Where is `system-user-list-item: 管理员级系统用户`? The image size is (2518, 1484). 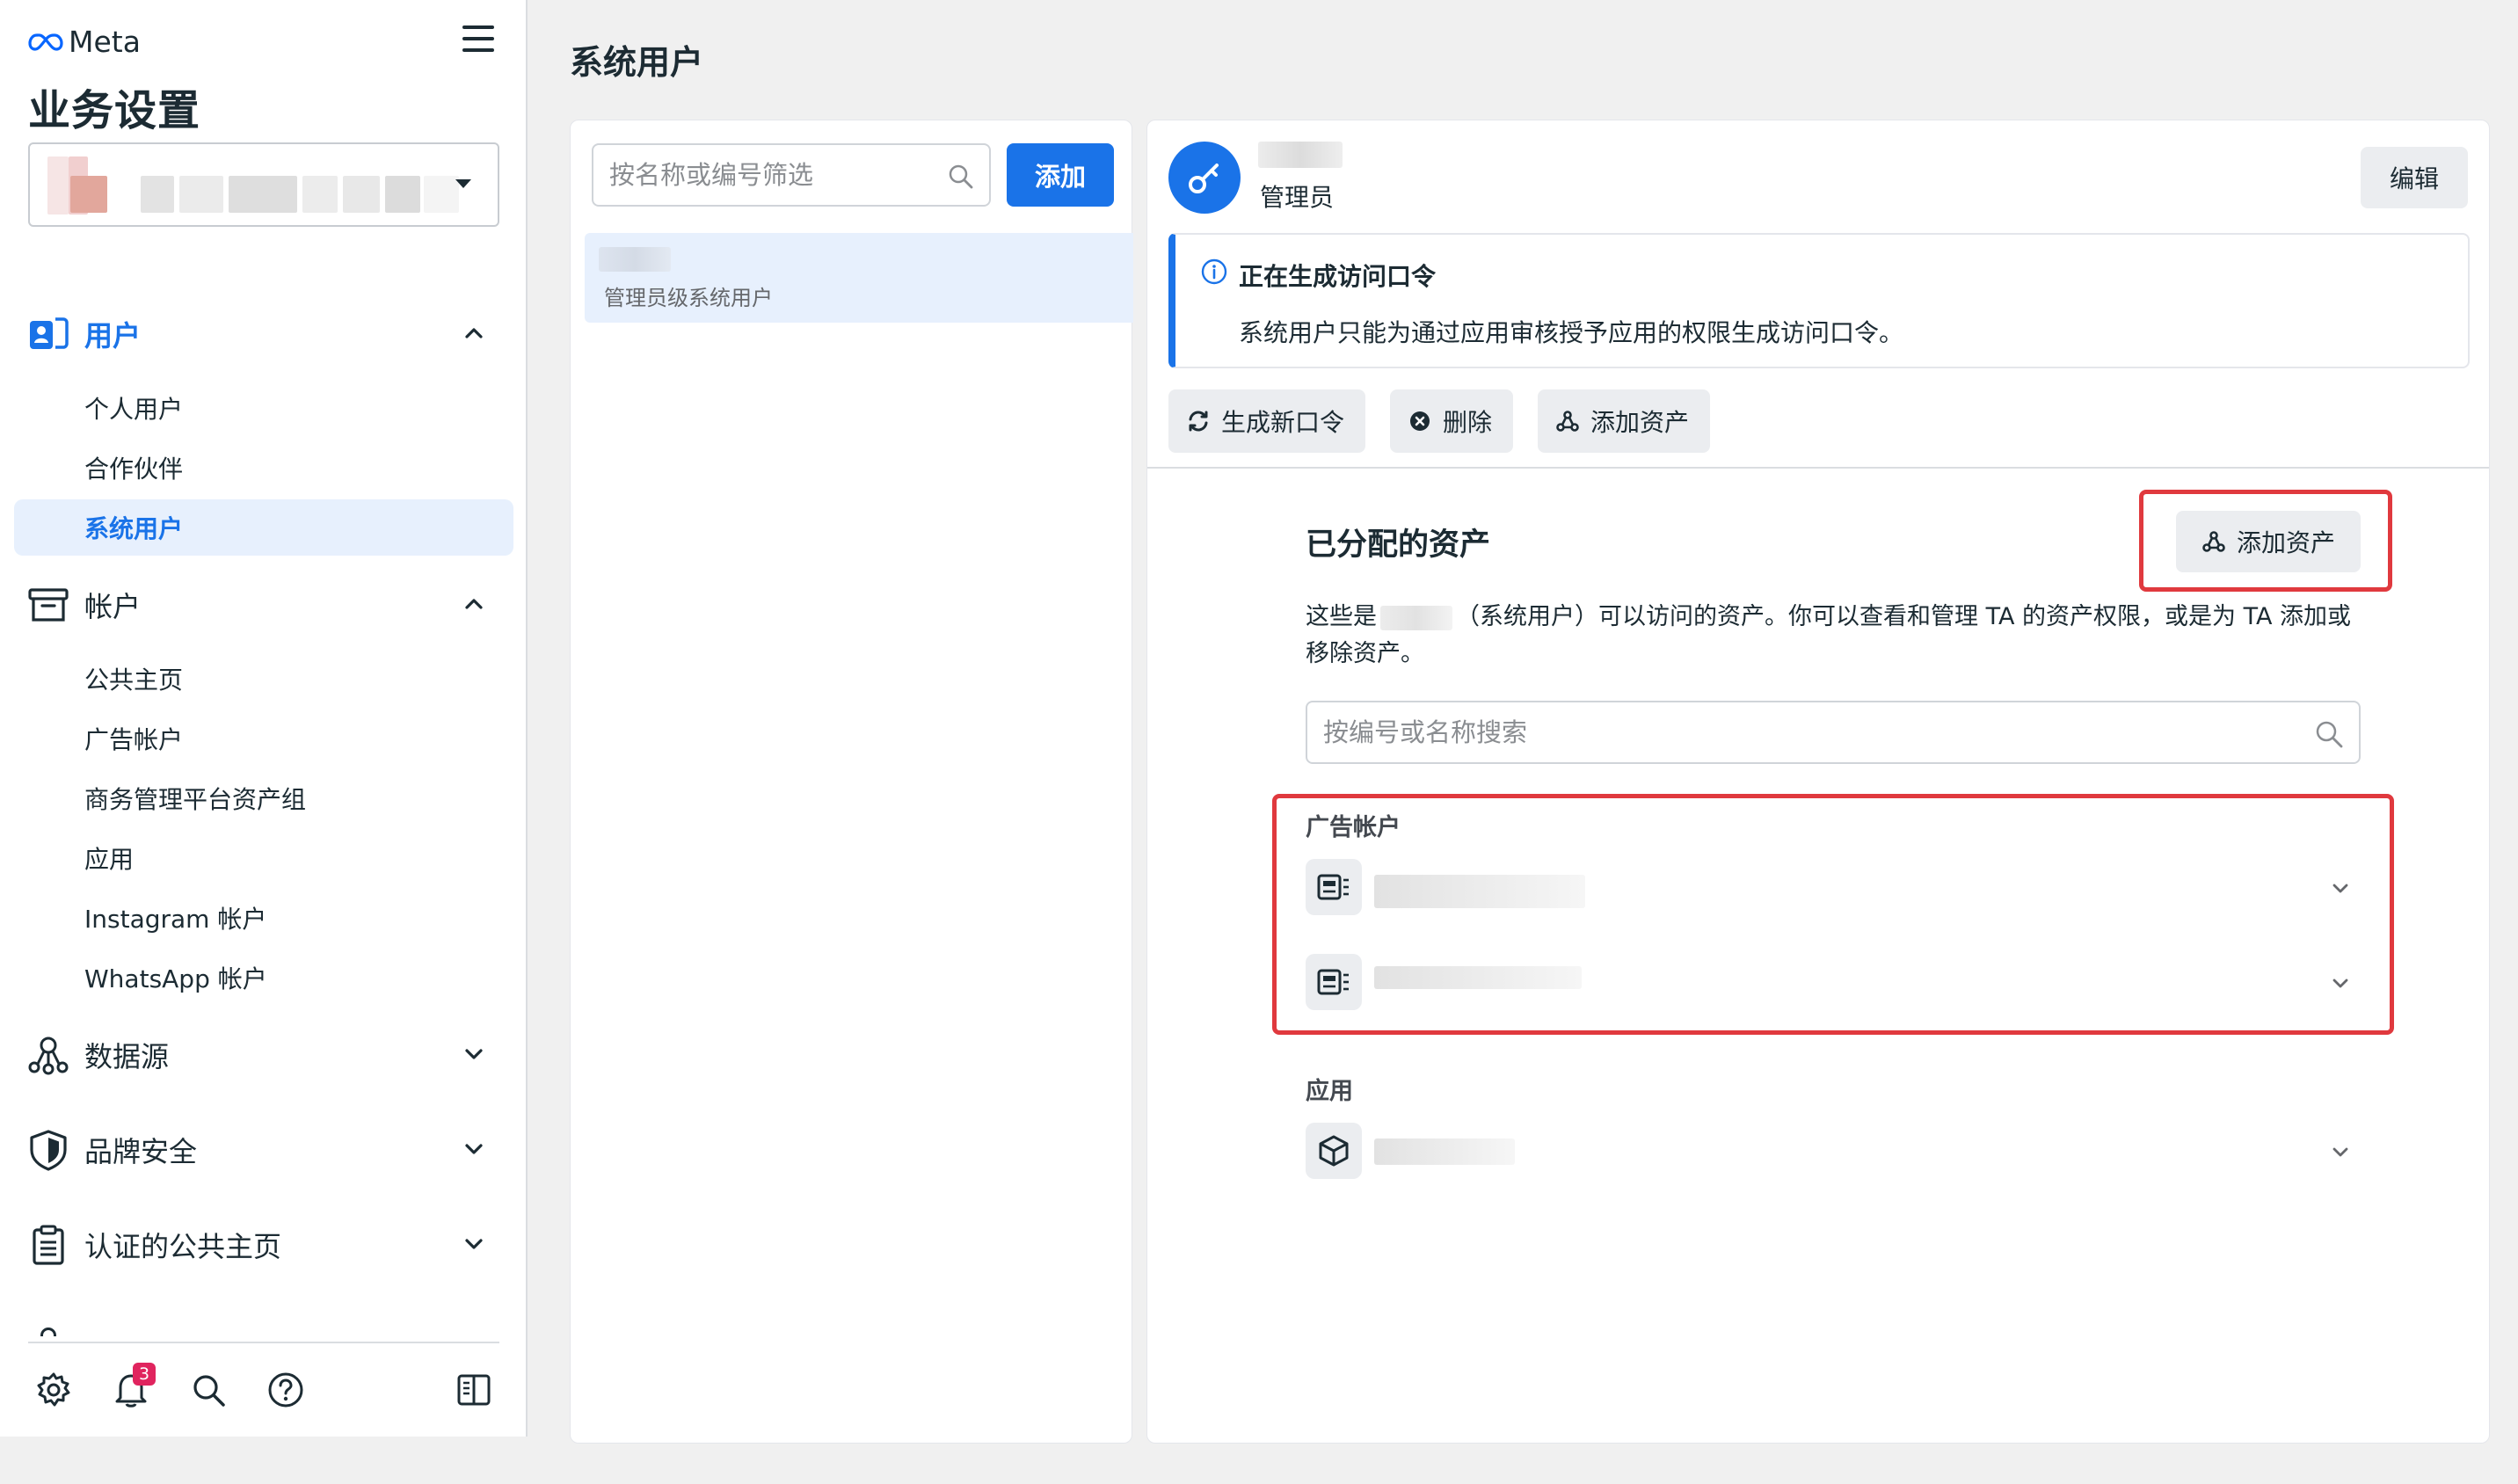
system-user-list-item: 管理员级系统用户 is located at coordinates (859, 278).